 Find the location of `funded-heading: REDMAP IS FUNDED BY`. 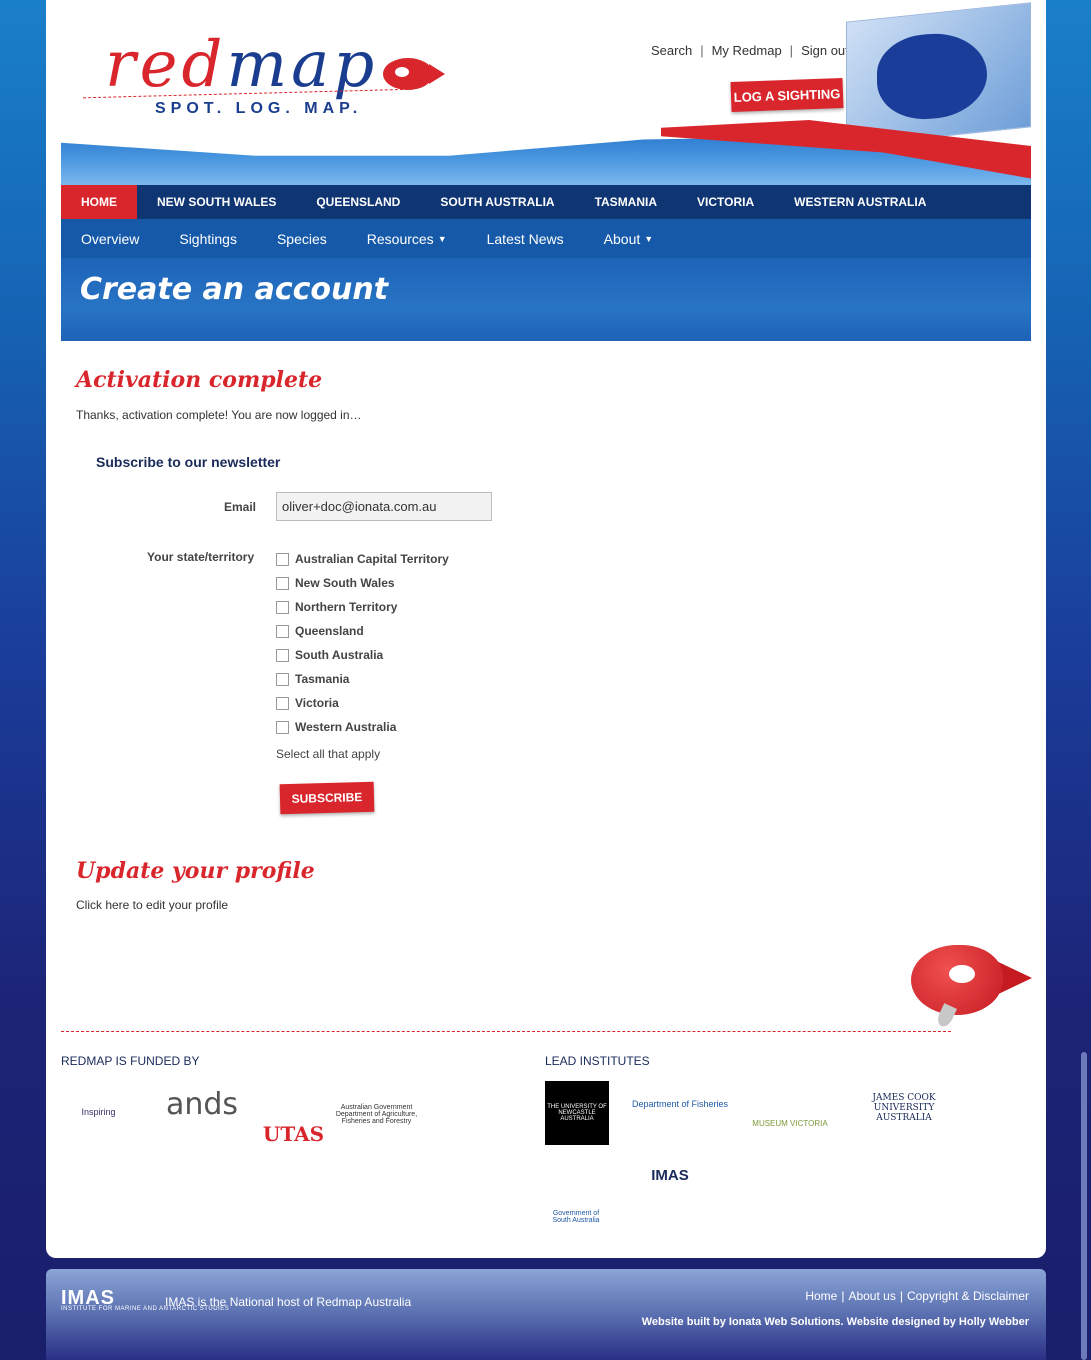

funded-heading: REDMAP IS FUNDED BY is located at coordinates (130, 1061).